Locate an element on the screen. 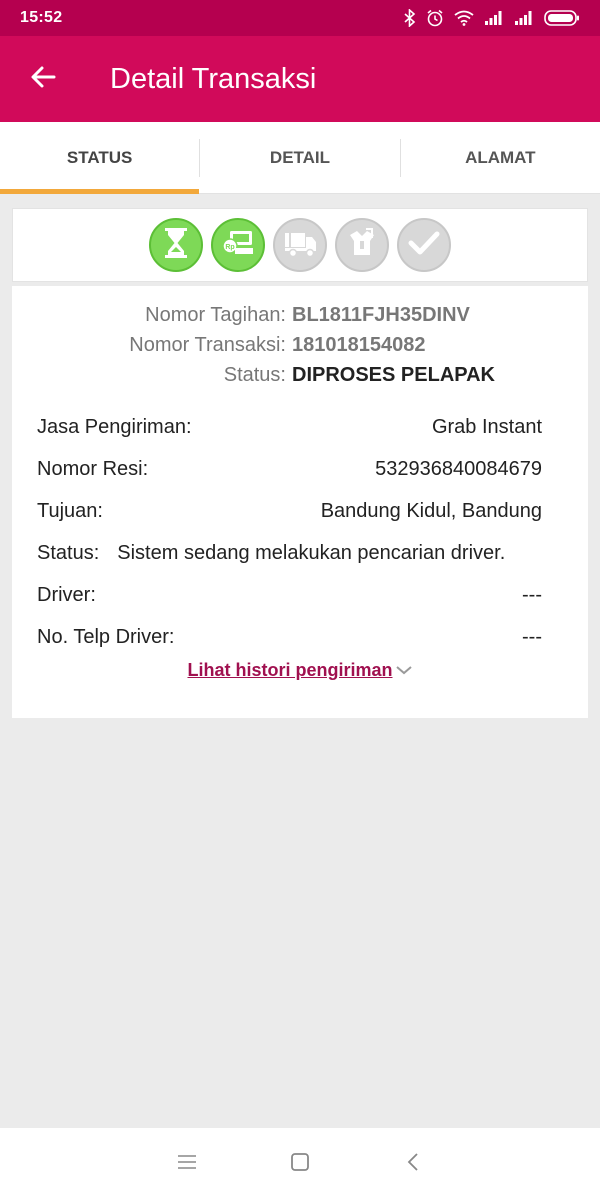 This screenshot has width=600, height=1200. driver-label: Driver: is located at coordinates (66, 594).